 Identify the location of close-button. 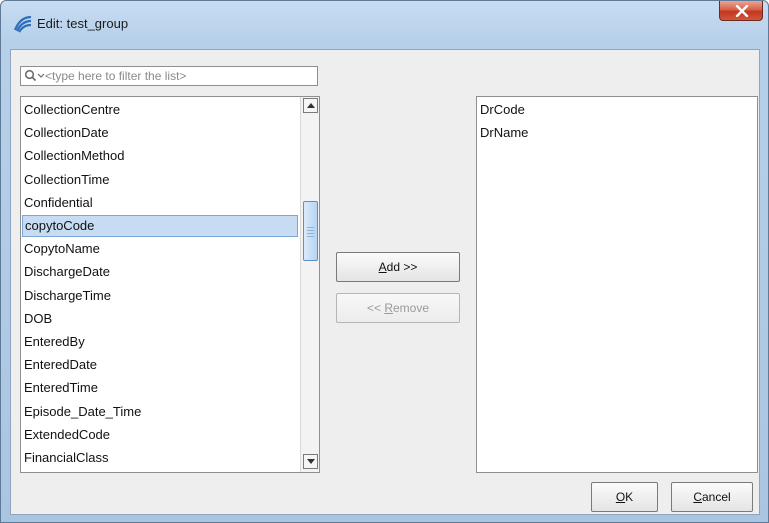
(741, 11).